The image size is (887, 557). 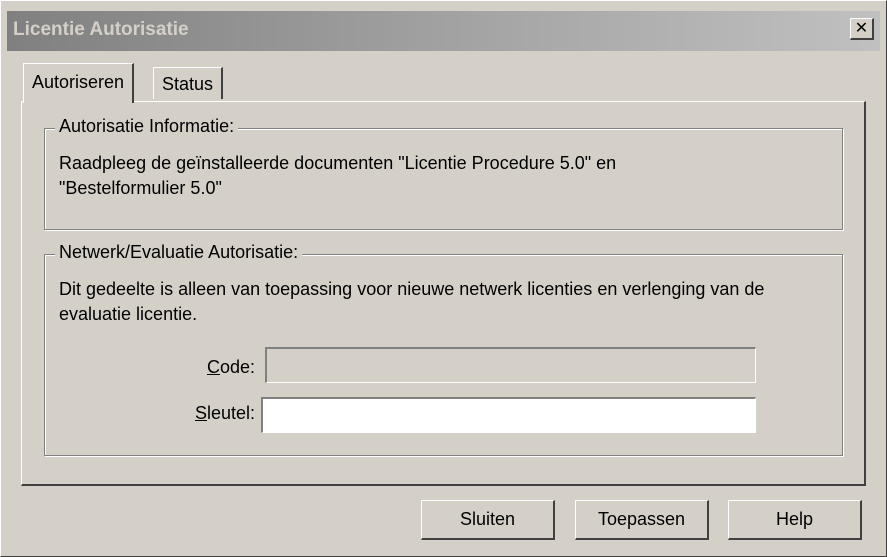 I want to click on key-label-mnemonic: S, so click(x=200, y=413).